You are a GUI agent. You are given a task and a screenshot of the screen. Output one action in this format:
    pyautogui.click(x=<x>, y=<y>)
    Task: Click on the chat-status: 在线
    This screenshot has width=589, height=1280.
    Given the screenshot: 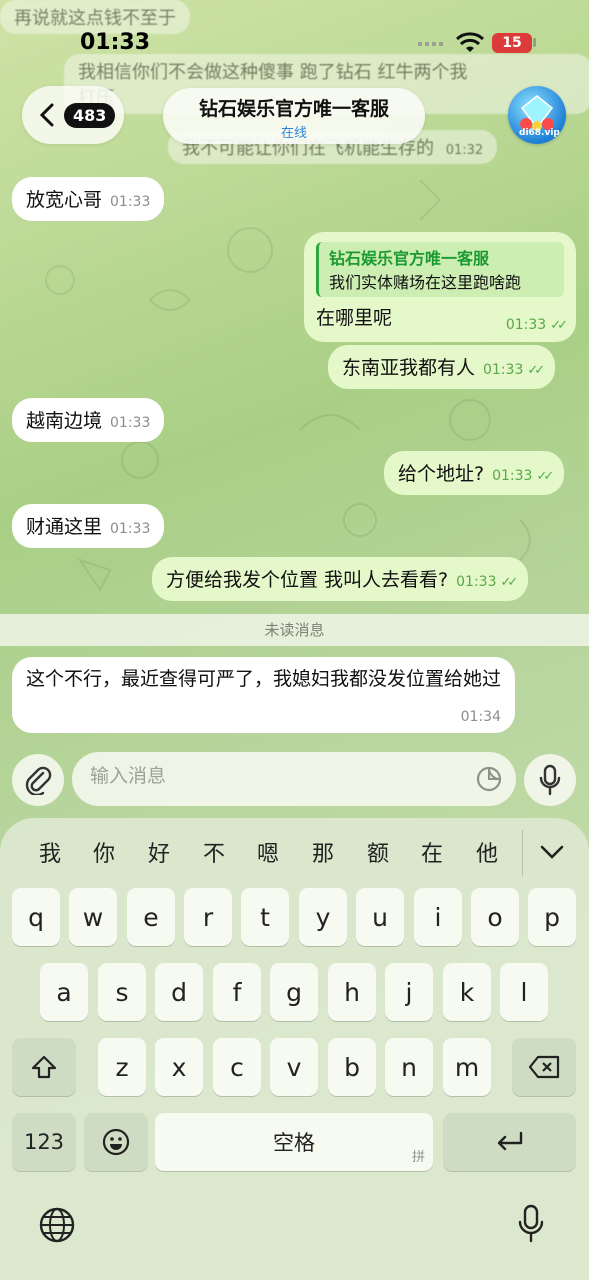 What is the action you would take?
    pyautogui.click(x=293, y=133)
    